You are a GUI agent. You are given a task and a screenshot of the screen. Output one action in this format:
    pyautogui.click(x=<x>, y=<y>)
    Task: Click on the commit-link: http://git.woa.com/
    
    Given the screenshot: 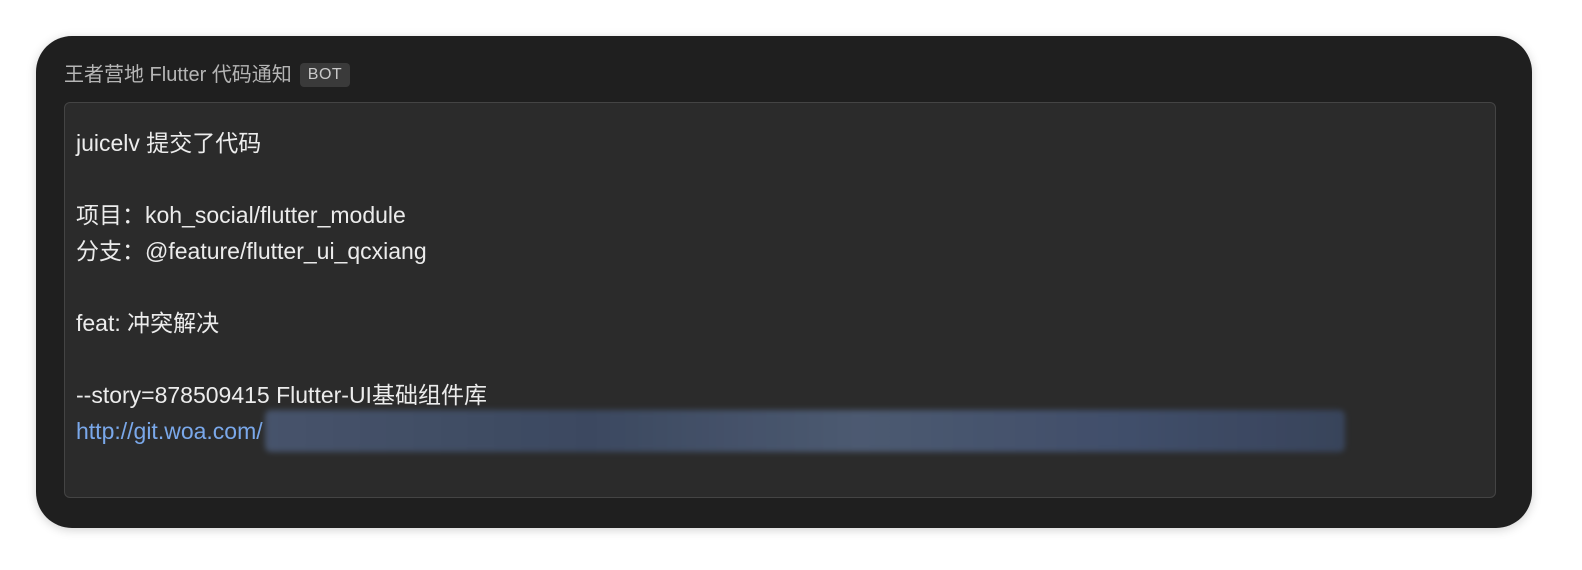 What is the action you would take?
    pyautogui.click(x=169, y=431)
    